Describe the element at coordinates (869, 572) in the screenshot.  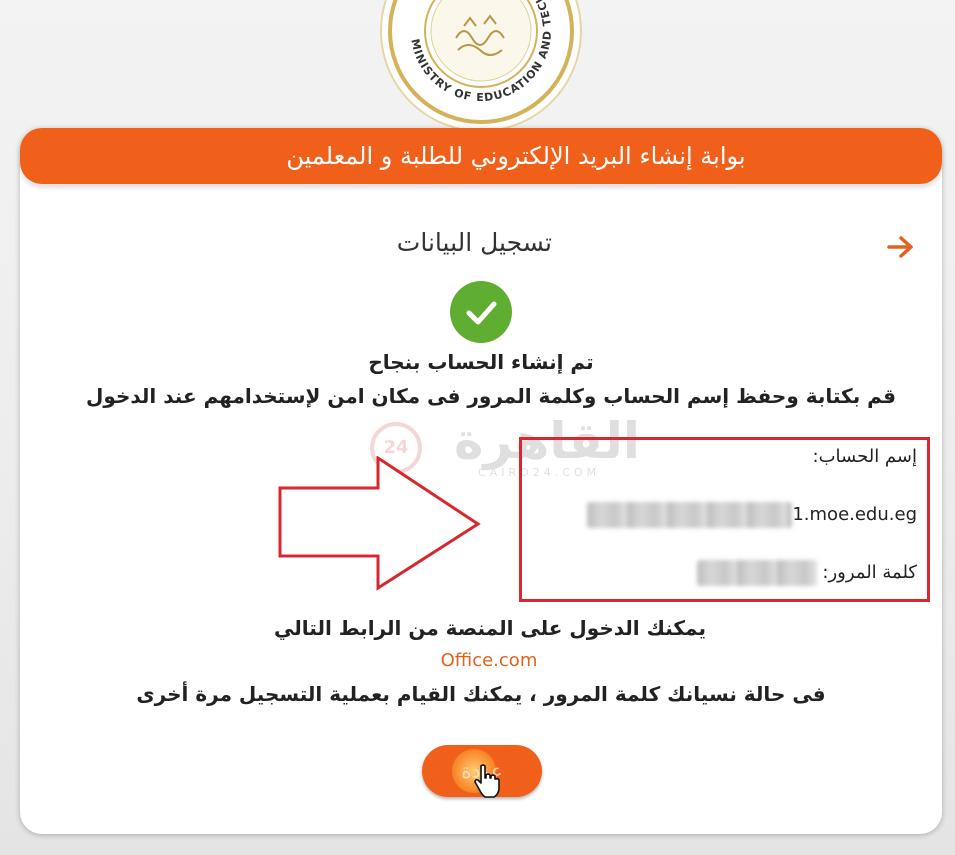
I see `password-label: كلمة المرور:` at that location.